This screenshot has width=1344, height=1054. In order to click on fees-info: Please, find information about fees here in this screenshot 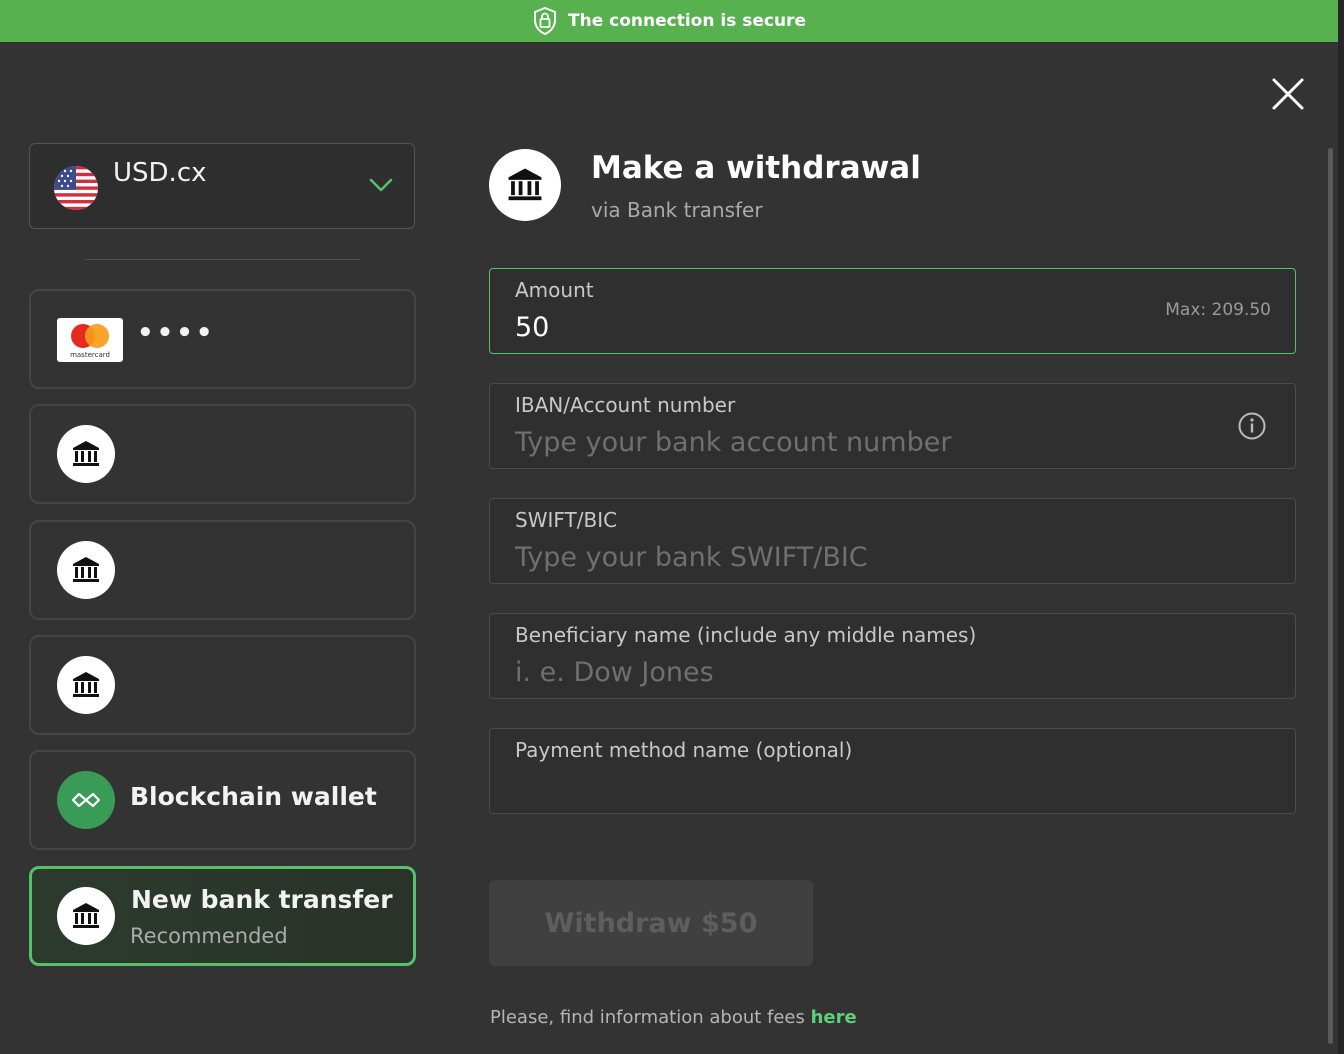, I will do `click(673, 1017)`.